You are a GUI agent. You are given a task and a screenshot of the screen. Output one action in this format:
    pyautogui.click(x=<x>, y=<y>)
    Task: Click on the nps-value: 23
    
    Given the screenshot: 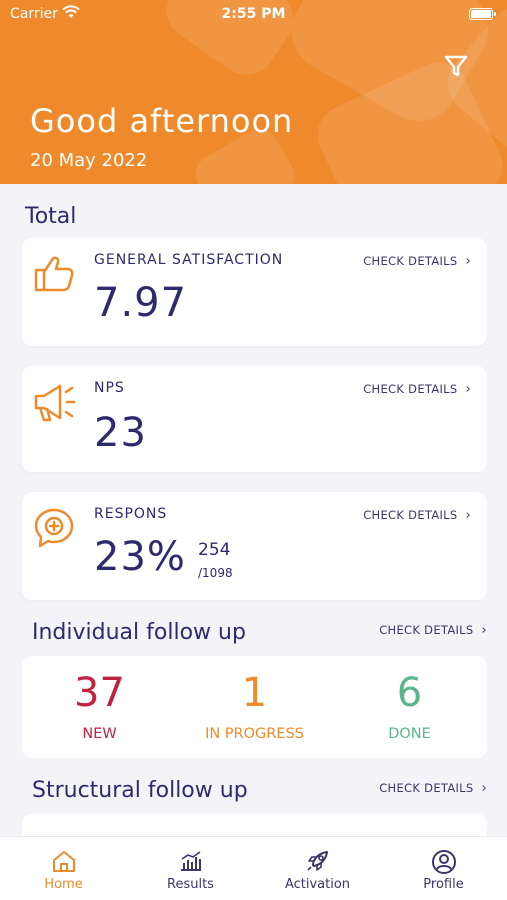 What is the action you would take?
    pyautogui.click(x=120, y=433)
    